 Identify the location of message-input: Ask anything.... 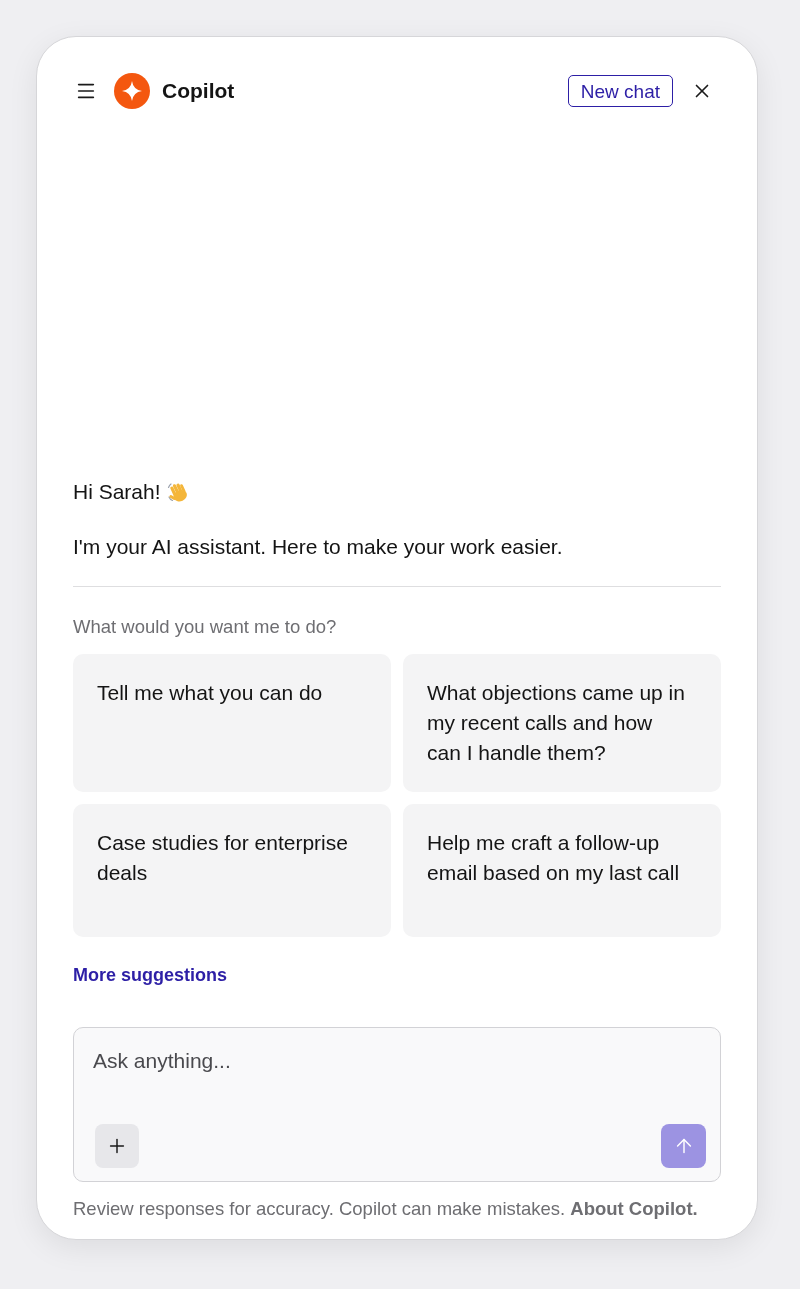
(397, 1076).